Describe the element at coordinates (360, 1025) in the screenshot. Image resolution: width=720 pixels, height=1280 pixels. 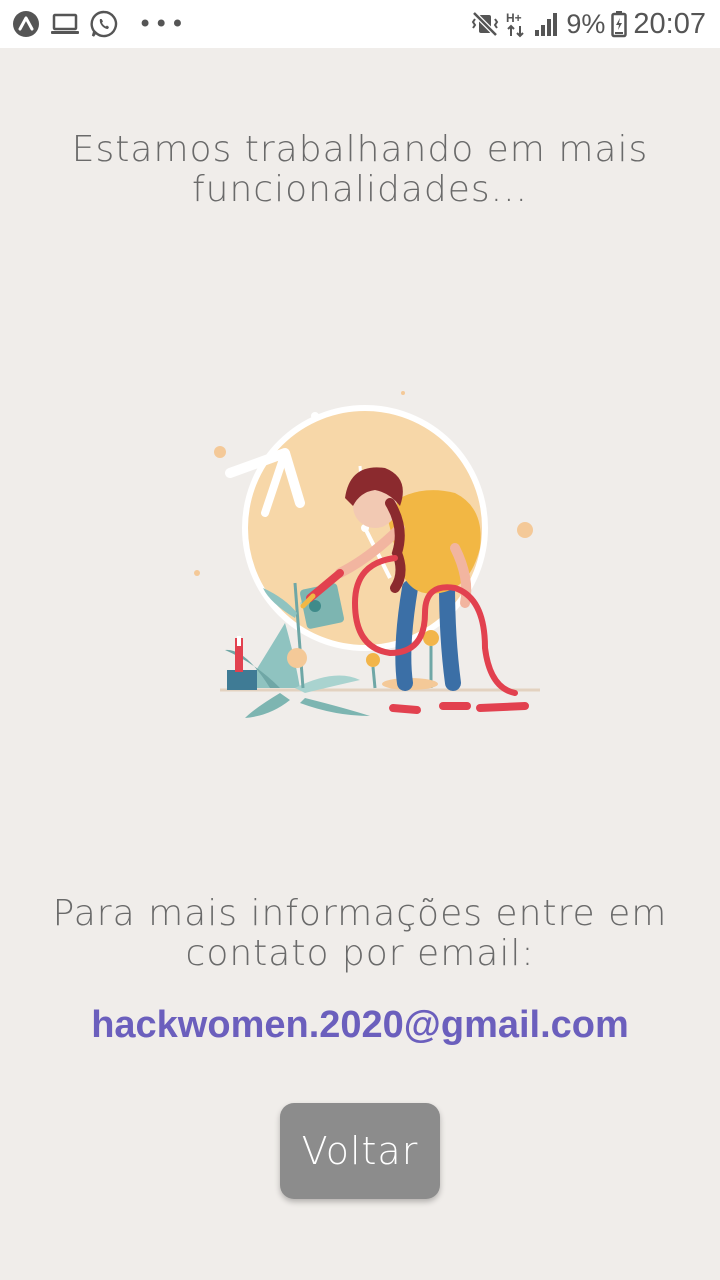
I see `email-link: hackwomen.2020@gmail.com` at that location.